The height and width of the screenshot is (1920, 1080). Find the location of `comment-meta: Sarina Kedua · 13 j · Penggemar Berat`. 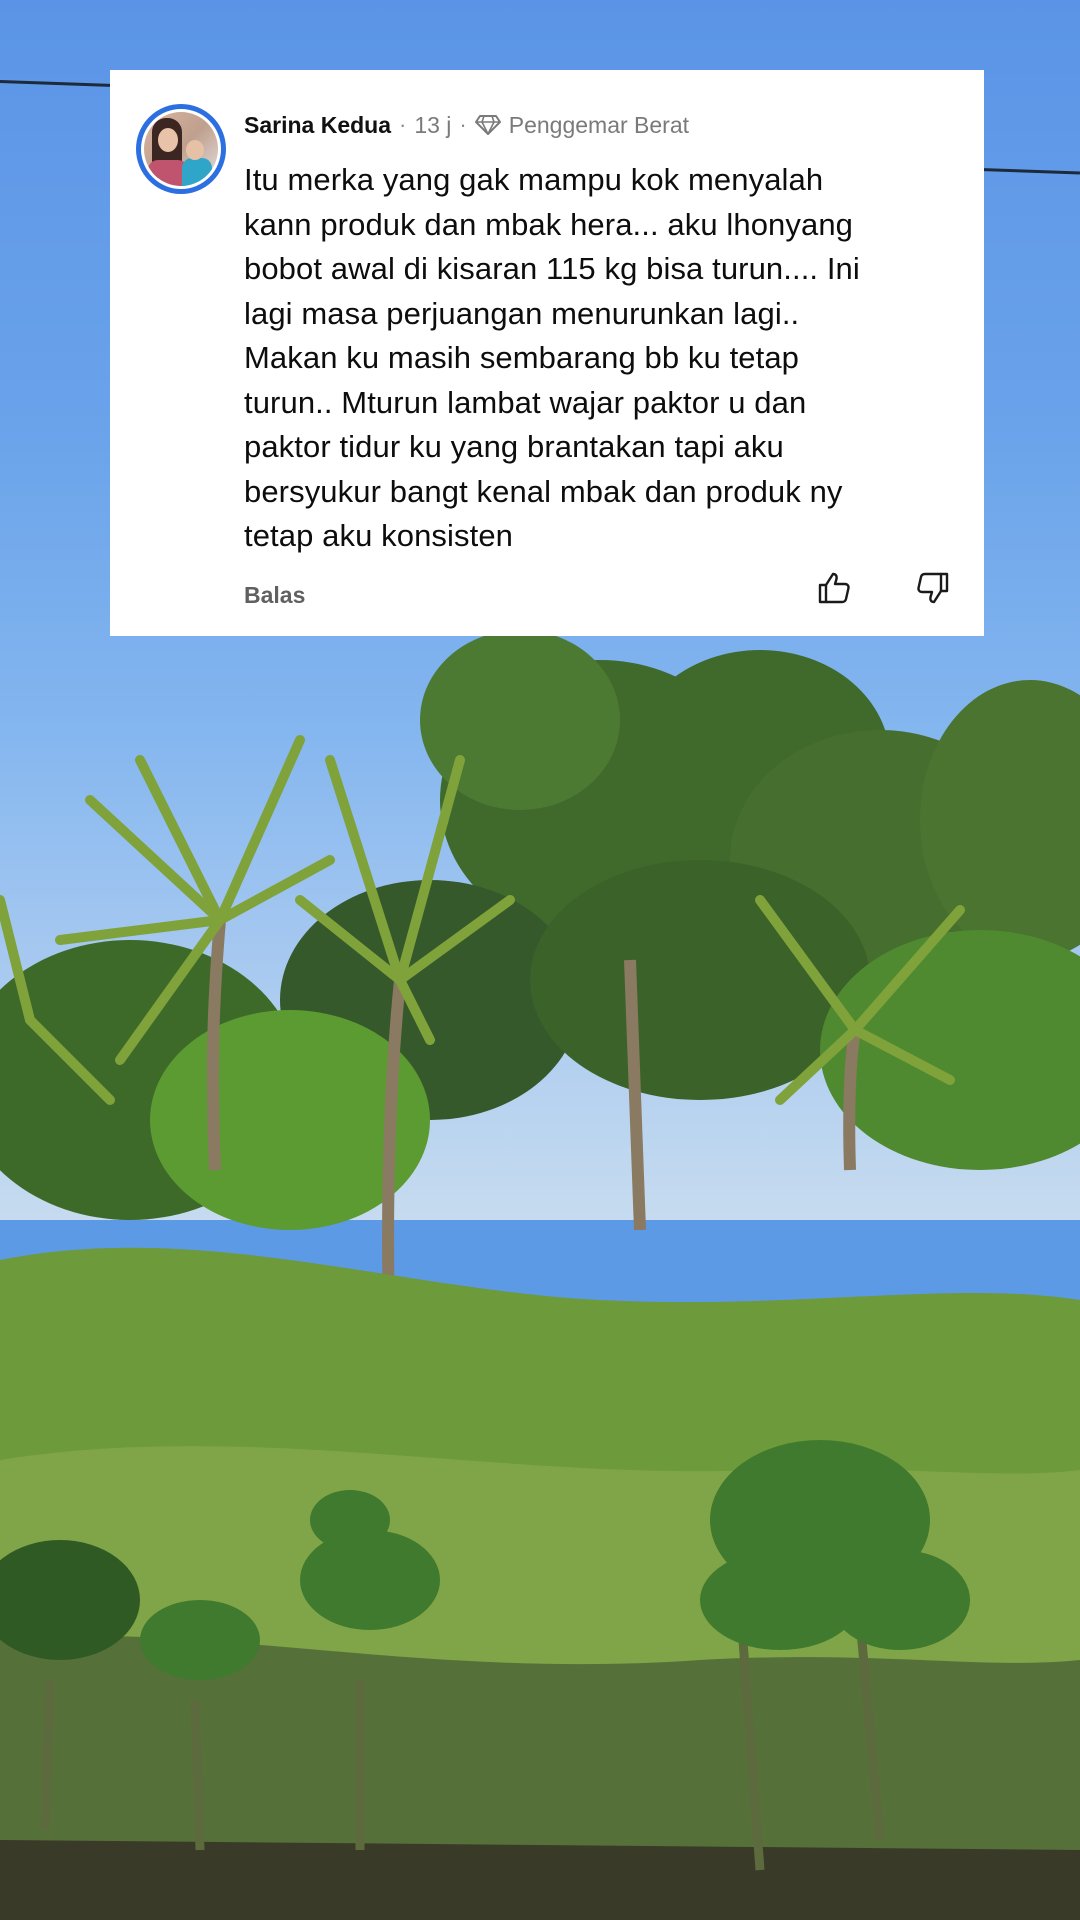

comment-meta: Sarina Kedua · 13 j · Penggemar Berat is located at coordinates (466, 125).